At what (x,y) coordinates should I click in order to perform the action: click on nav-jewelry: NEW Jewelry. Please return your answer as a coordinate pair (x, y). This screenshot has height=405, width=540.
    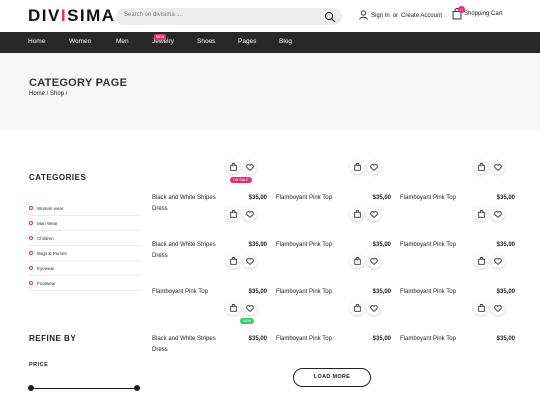
    Looking at the image, I should click on (163, 39).